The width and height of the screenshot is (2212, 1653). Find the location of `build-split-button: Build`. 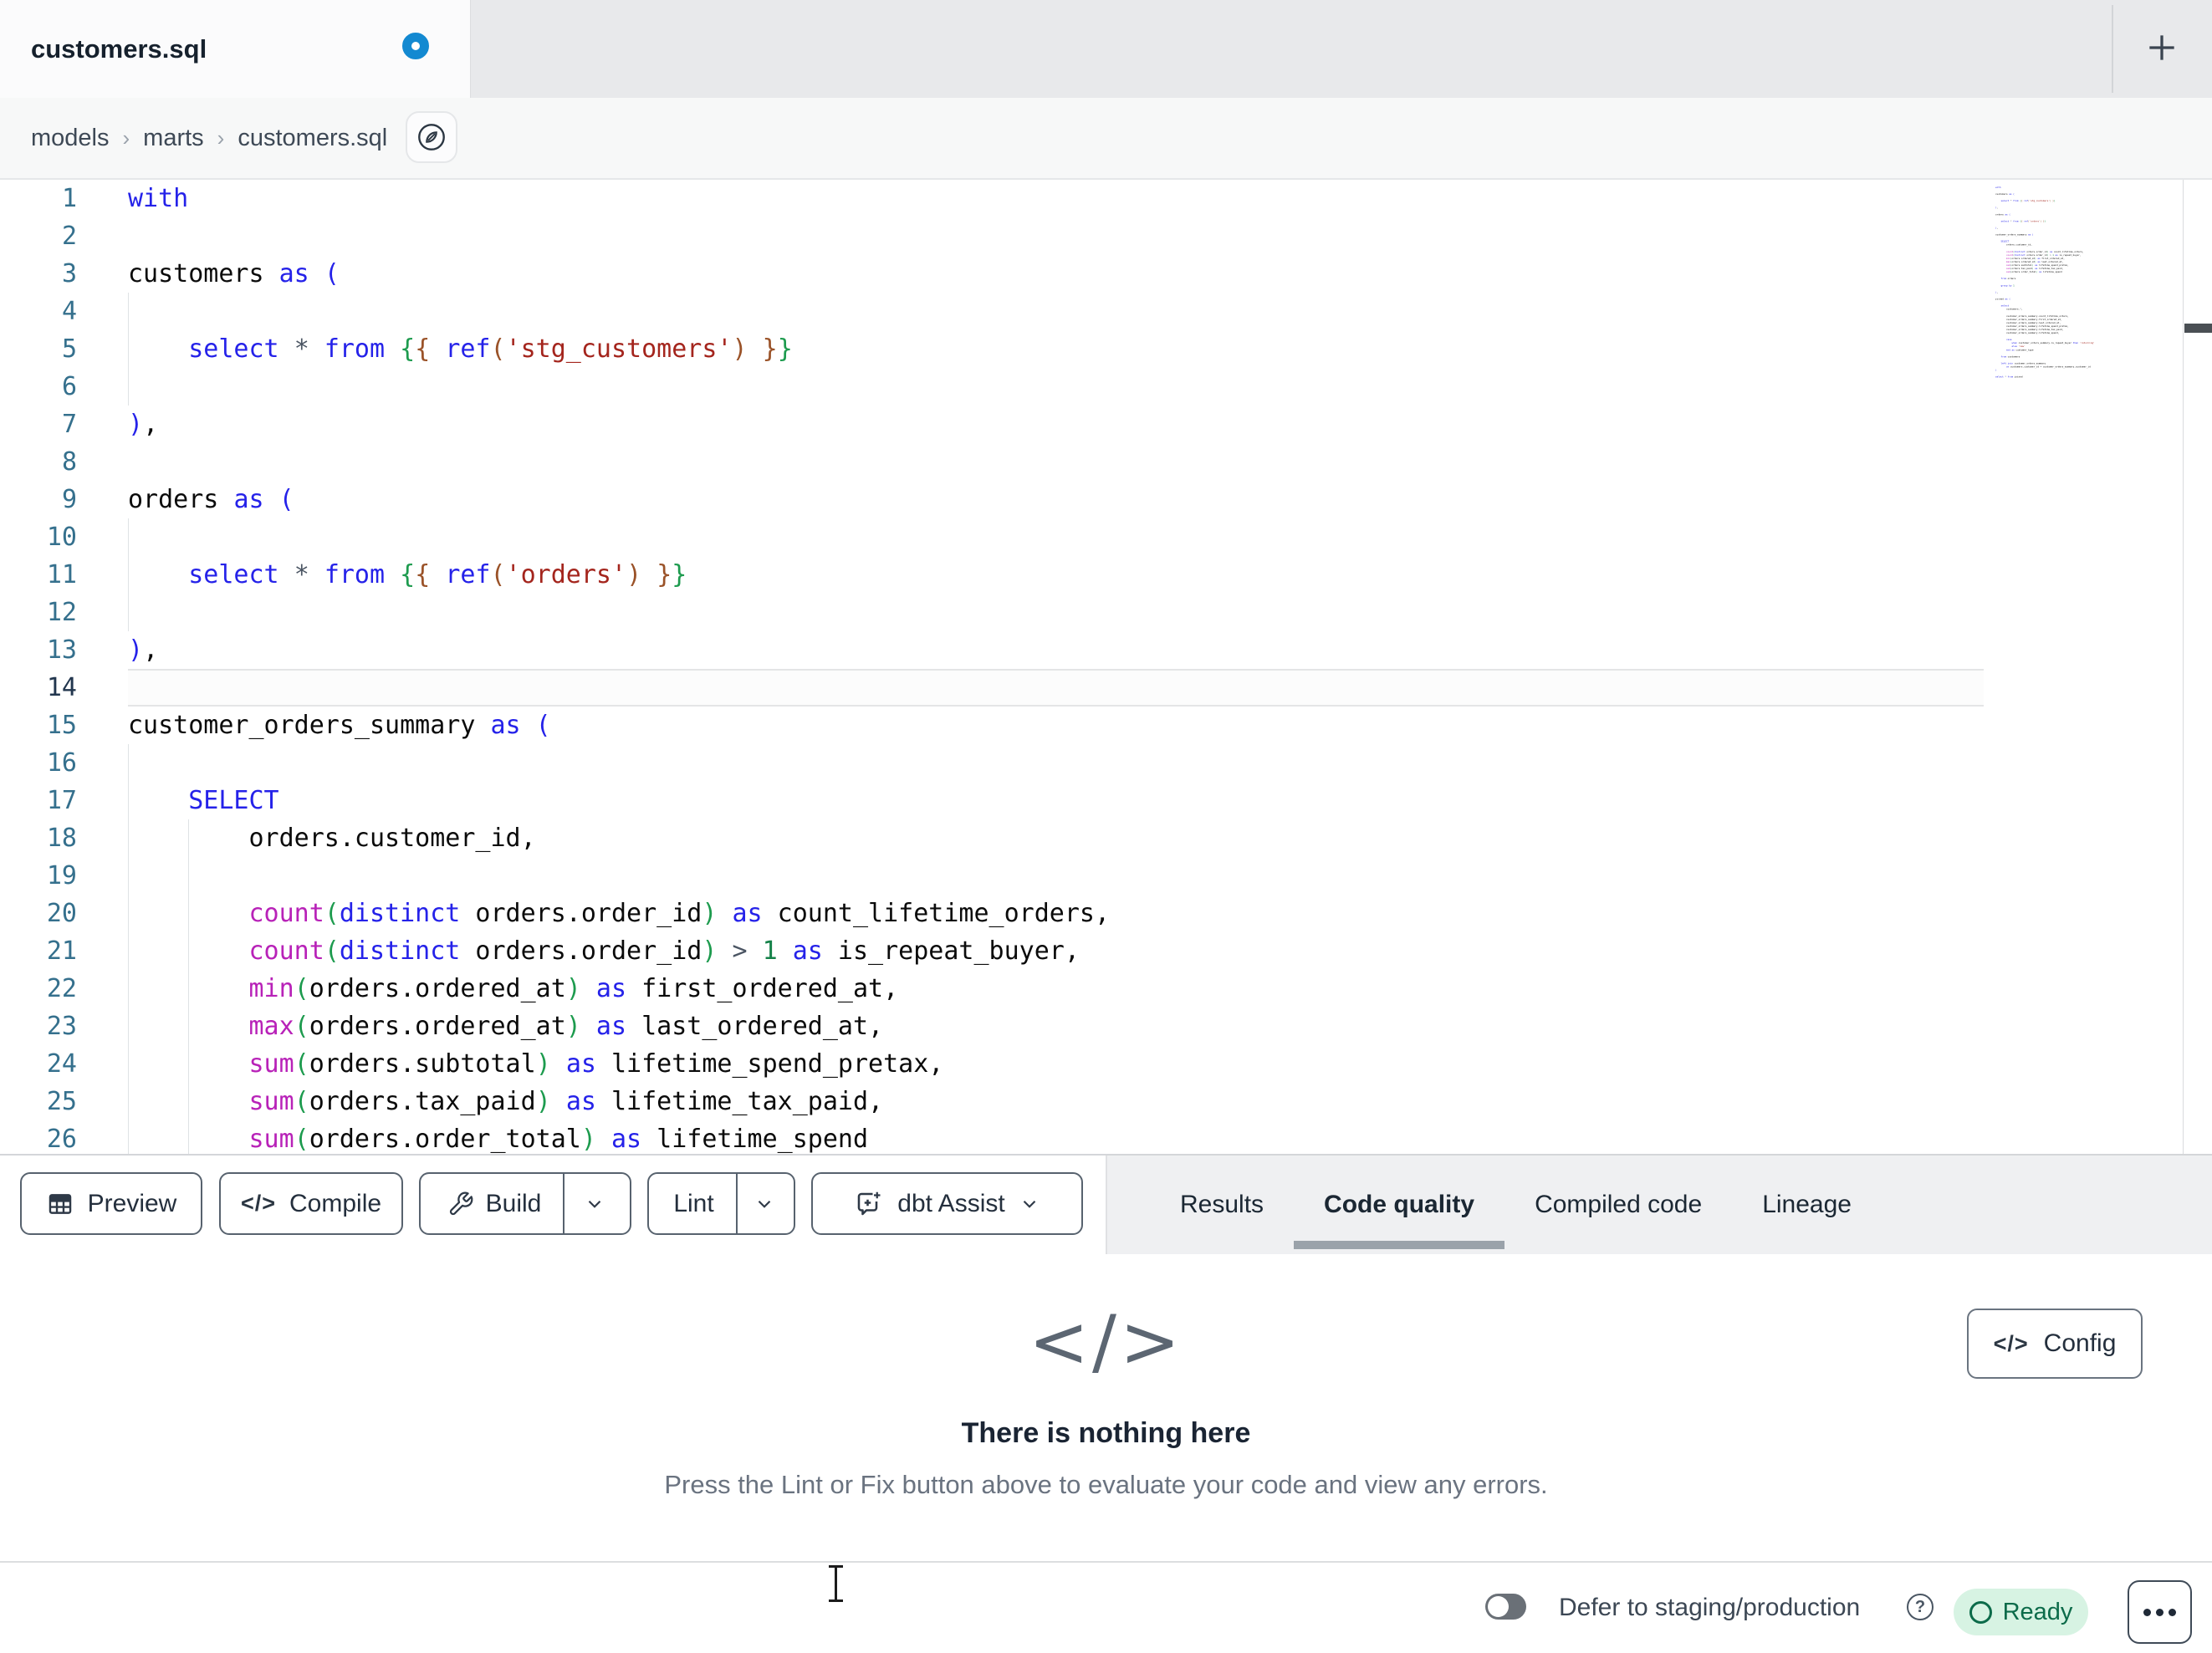

build-split-button: Build is located at coordinates (525, 1203).